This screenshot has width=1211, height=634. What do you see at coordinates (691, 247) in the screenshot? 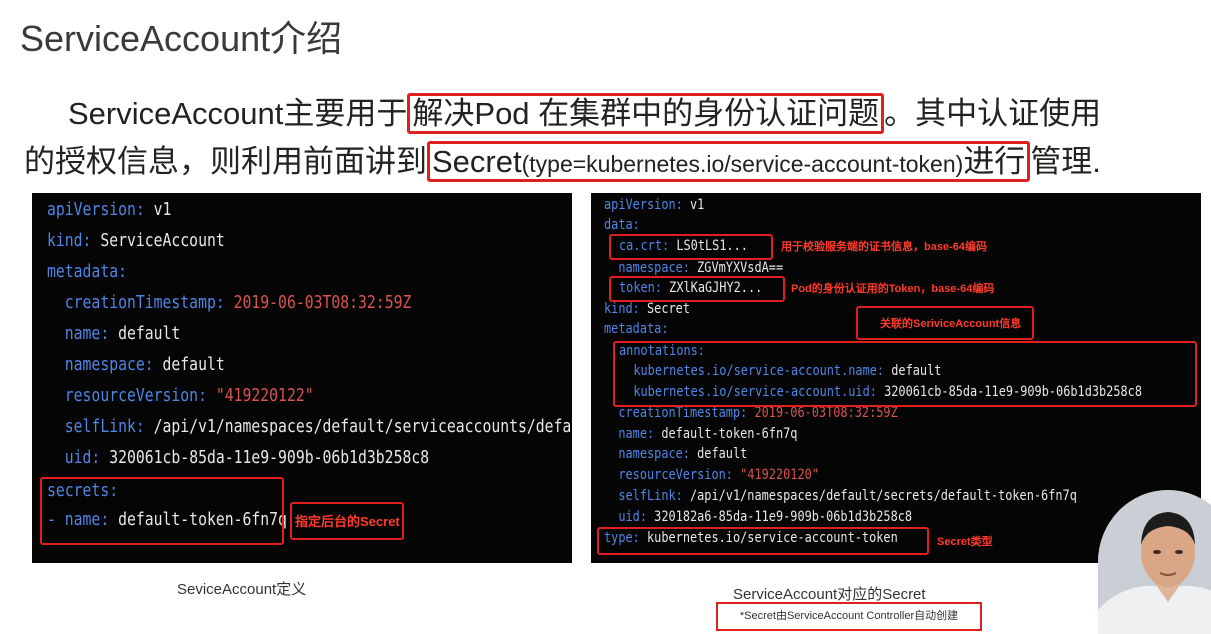
I see `ca-crt-highlight-box` at bounding box center [691, 247].